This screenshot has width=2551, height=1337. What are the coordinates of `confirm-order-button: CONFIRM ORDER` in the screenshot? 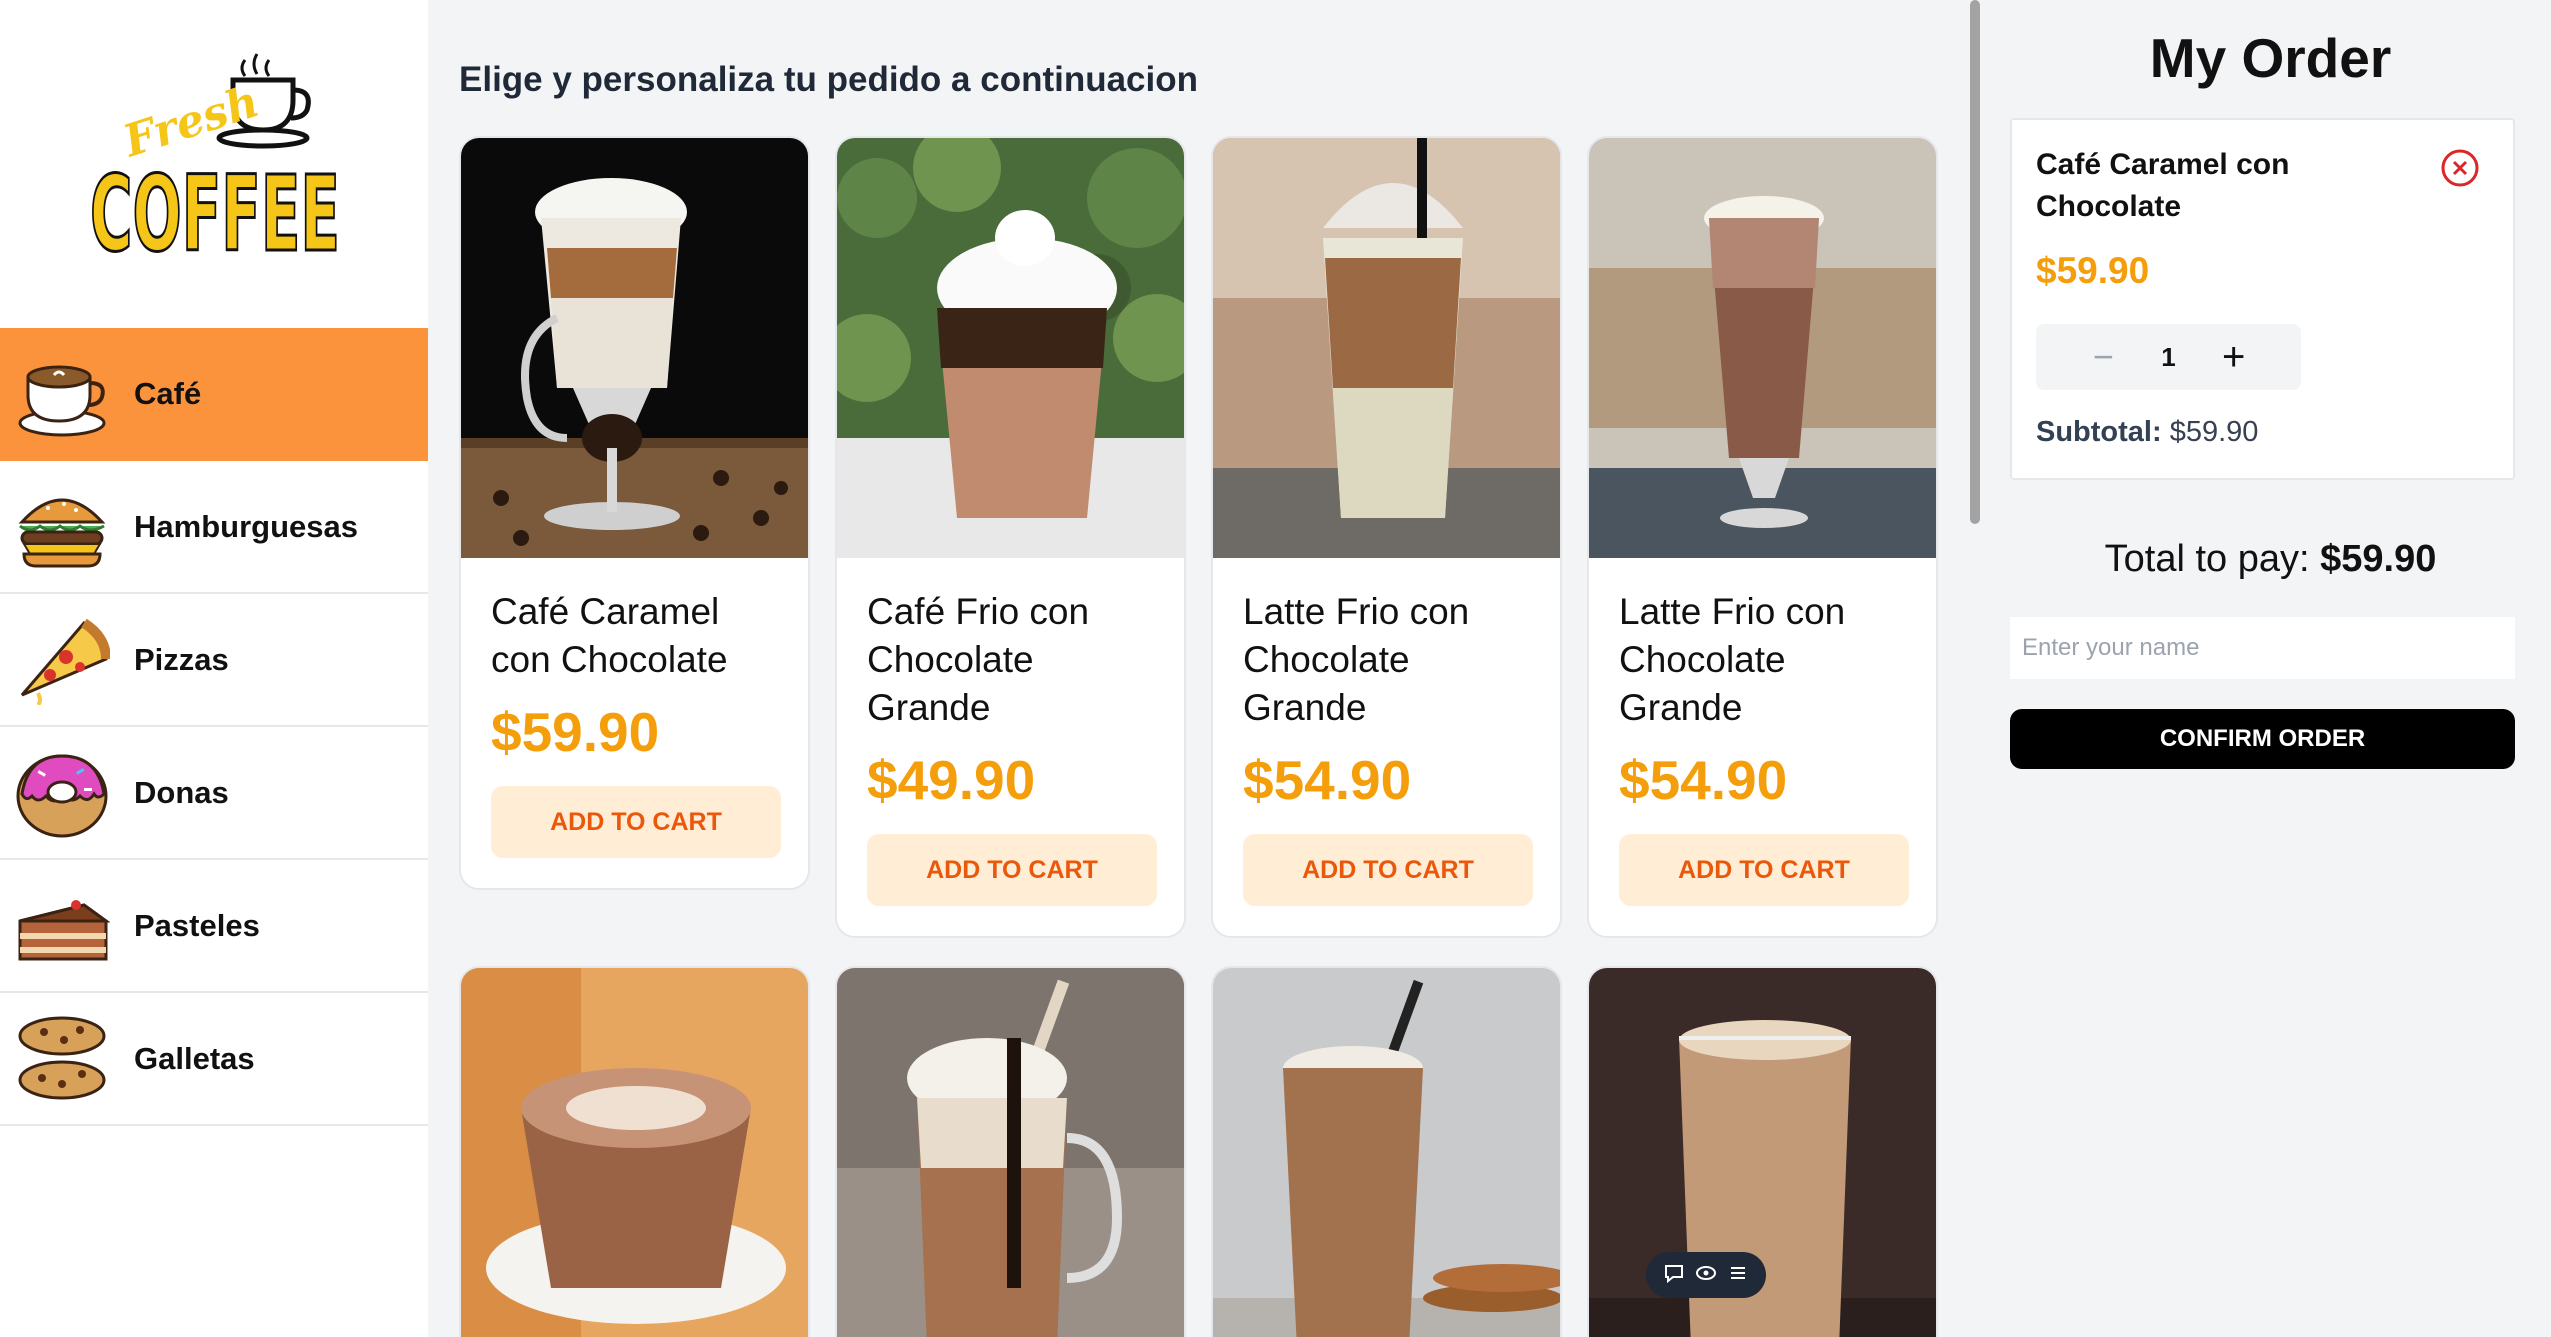 It's located at (2262, 739).